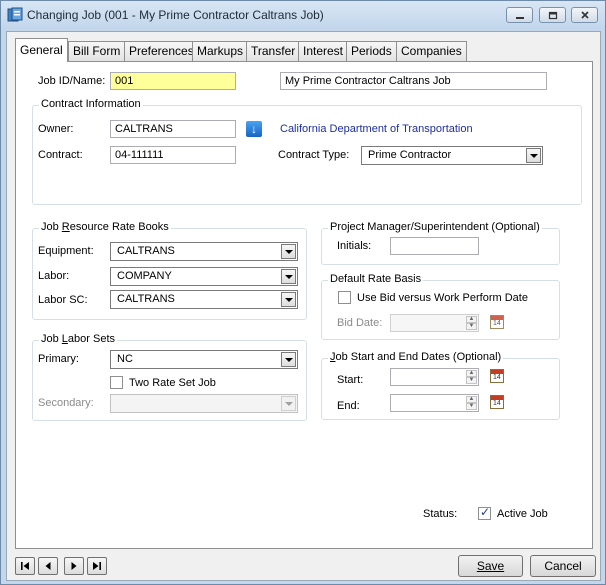 Image resolution: width=606 pixels, height=585 pixels. I want to click on contract-type-select: Prime Contractor, so click(452, 155).